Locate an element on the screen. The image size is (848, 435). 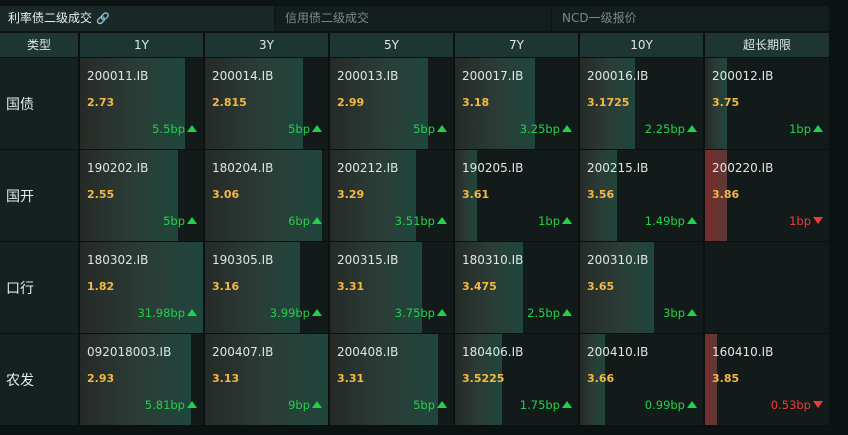
quote-cell is located at coordinates (767, 288).